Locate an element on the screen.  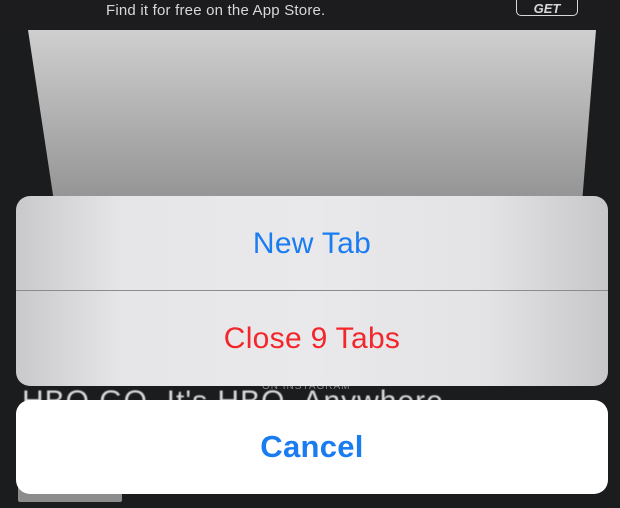
app-store-banner: Find it for free on the App Store. GET is located at coordinates (310, 15).